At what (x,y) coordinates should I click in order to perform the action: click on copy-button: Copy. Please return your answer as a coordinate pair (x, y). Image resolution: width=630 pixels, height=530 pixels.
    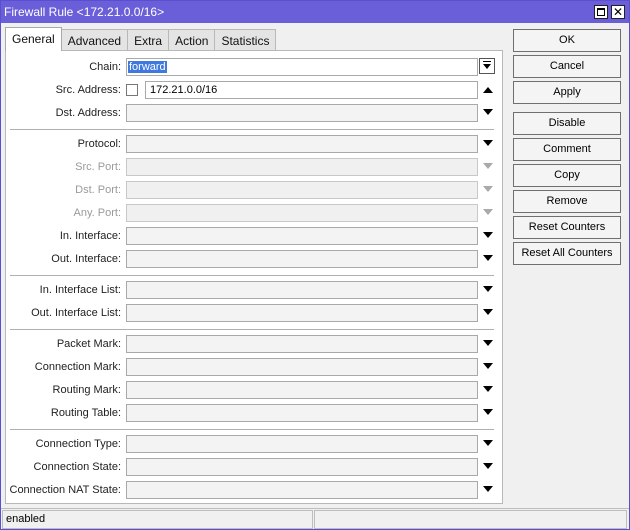
    Looking at the image, I should click on (567, 175).